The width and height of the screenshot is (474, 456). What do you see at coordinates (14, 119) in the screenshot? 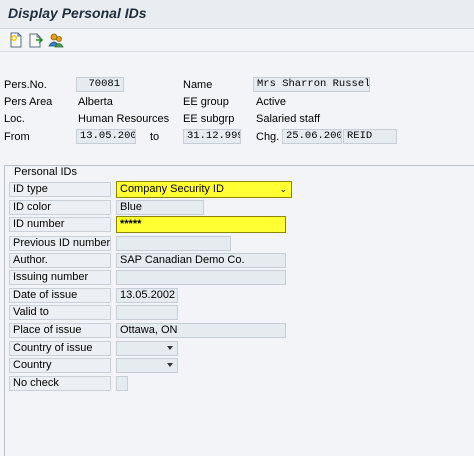
I see `loc-label: Loc.` at bounding box center [14, 119].